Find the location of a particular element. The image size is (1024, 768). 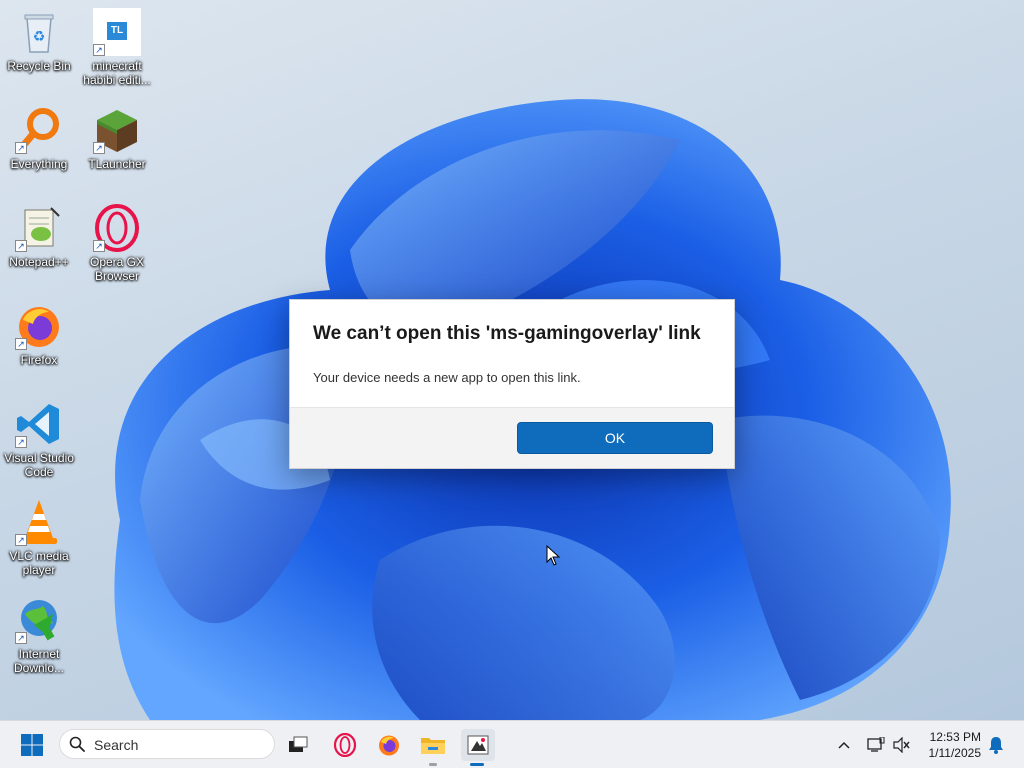

network-monitor-icon is located at coordinates (876, 744).